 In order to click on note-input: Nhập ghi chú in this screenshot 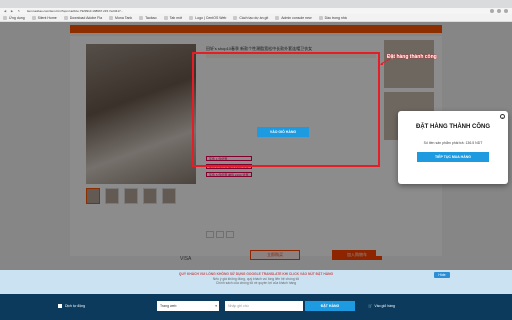, I will do `click(264, 306)`.